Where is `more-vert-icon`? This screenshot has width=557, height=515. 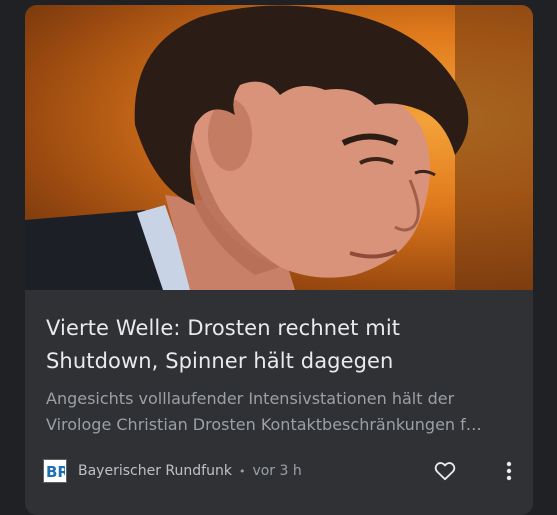 more-vert-icon is located at coordinates (509, 471).